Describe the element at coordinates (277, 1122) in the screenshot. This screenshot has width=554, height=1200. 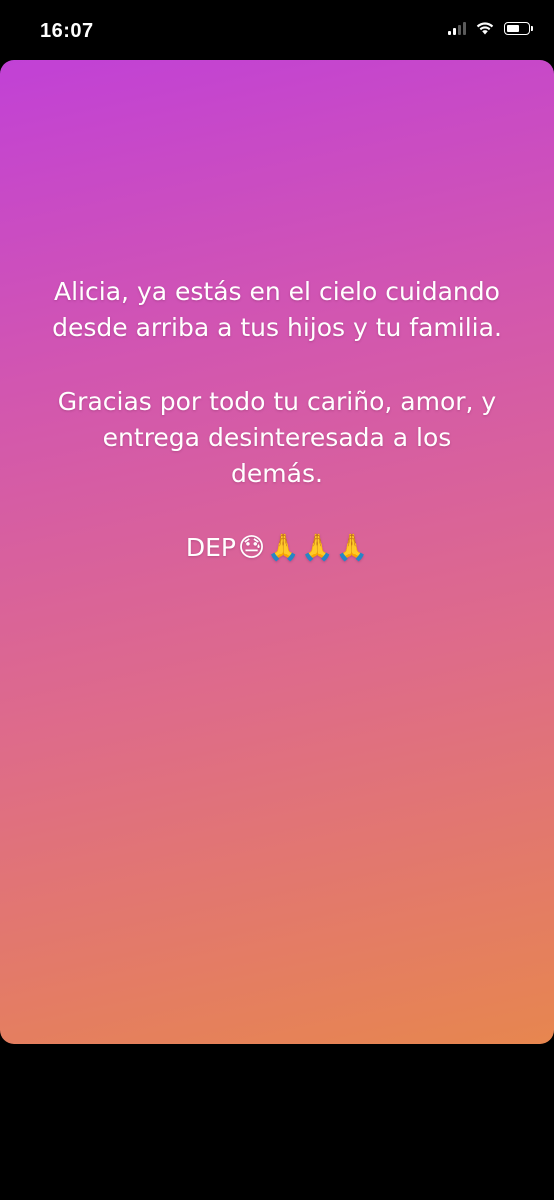
I see `bottom-bar` at that location.